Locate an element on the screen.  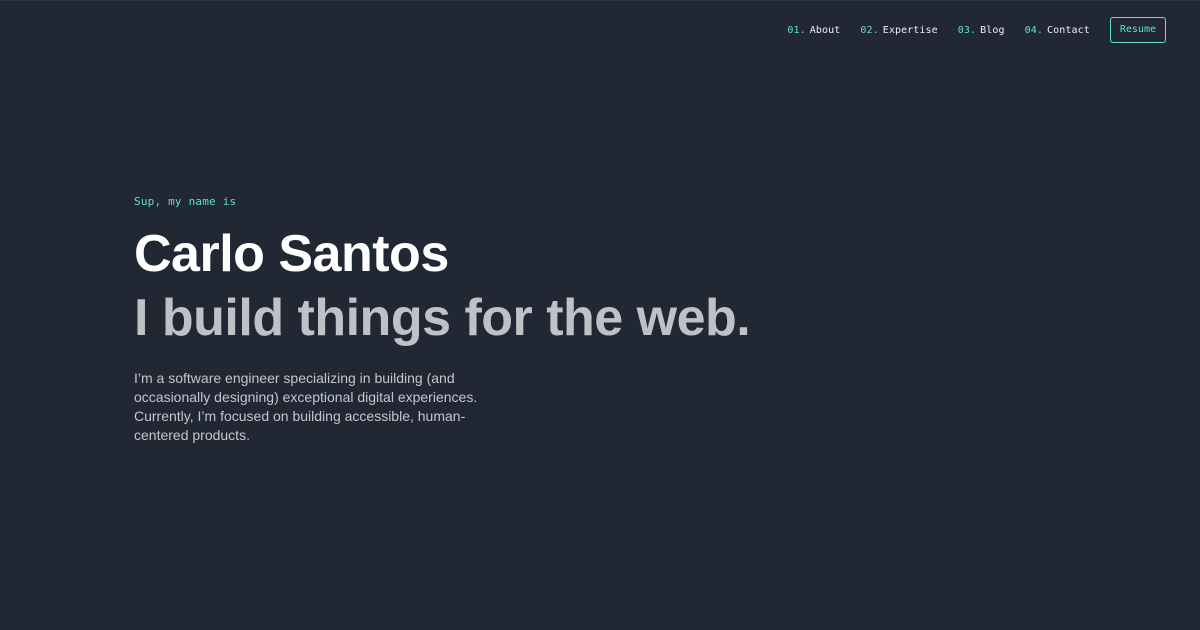
nav-list: 01. About 02. Expertise 03. Blog 04. Contact is located at coordinates (938, 30).